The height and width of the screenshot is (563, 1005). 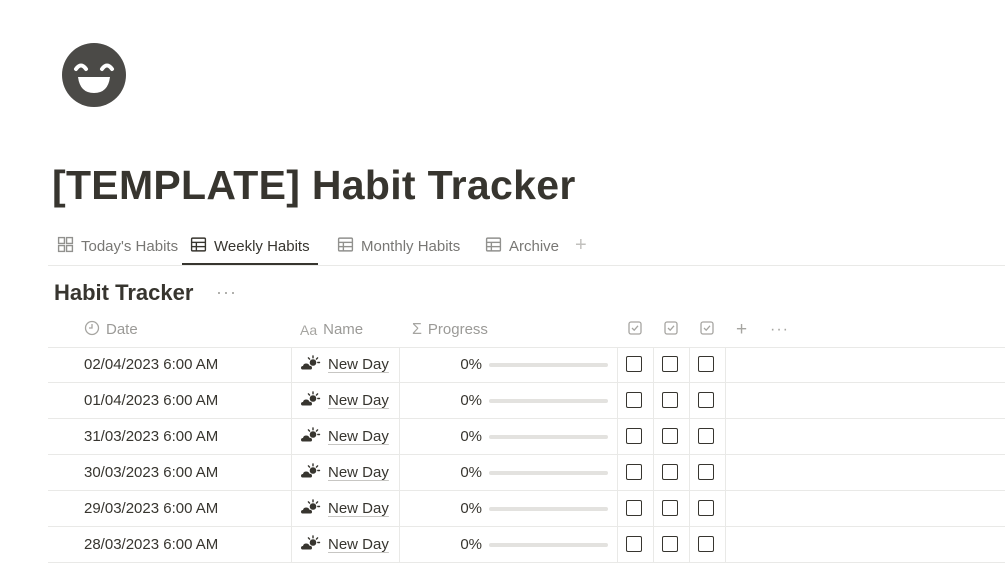 I want to click on column-header-date: Date, so click(x=111, y=329).